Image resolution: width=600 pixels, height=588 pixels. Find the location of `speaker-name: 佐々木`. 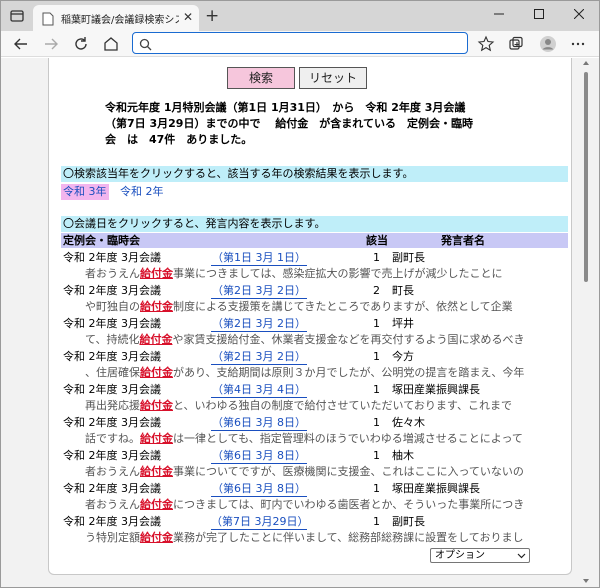

speaker-name: 佐々木 is located at coordinates (408, 422).